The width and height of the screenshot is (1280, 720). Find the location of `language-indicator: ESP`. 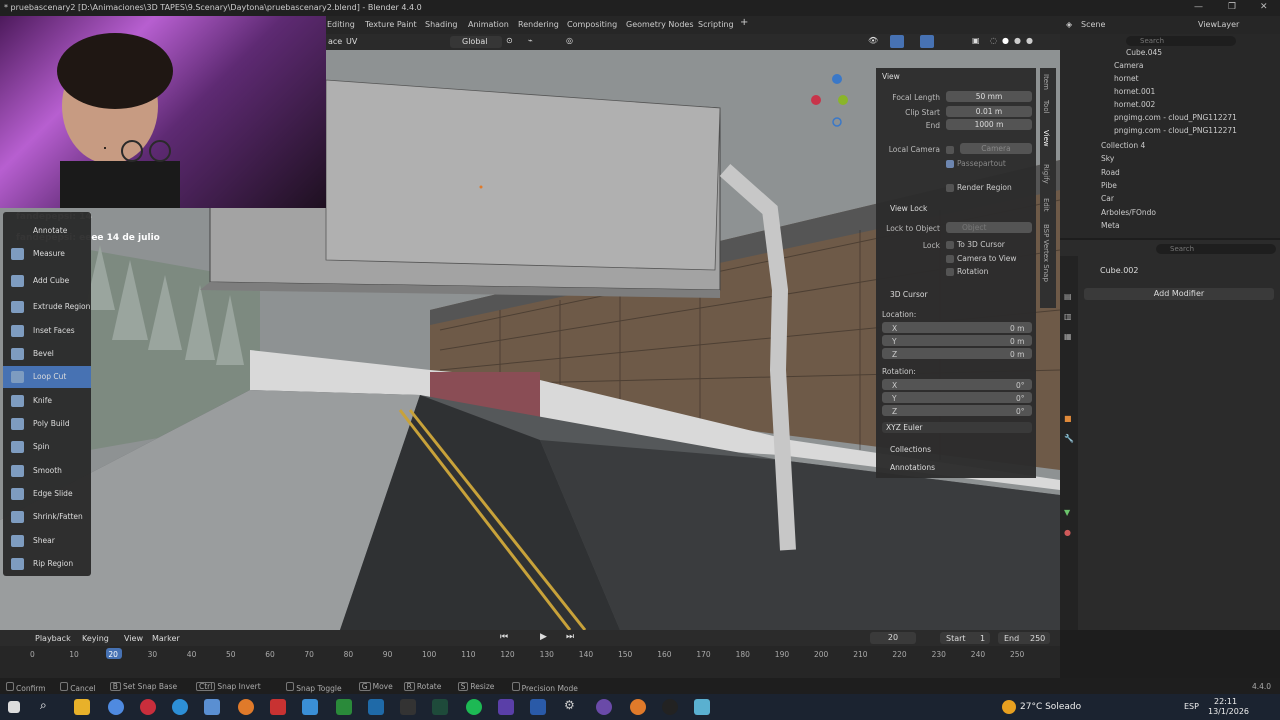

language-indicator: ESP is located at coordinates (1191, 706).